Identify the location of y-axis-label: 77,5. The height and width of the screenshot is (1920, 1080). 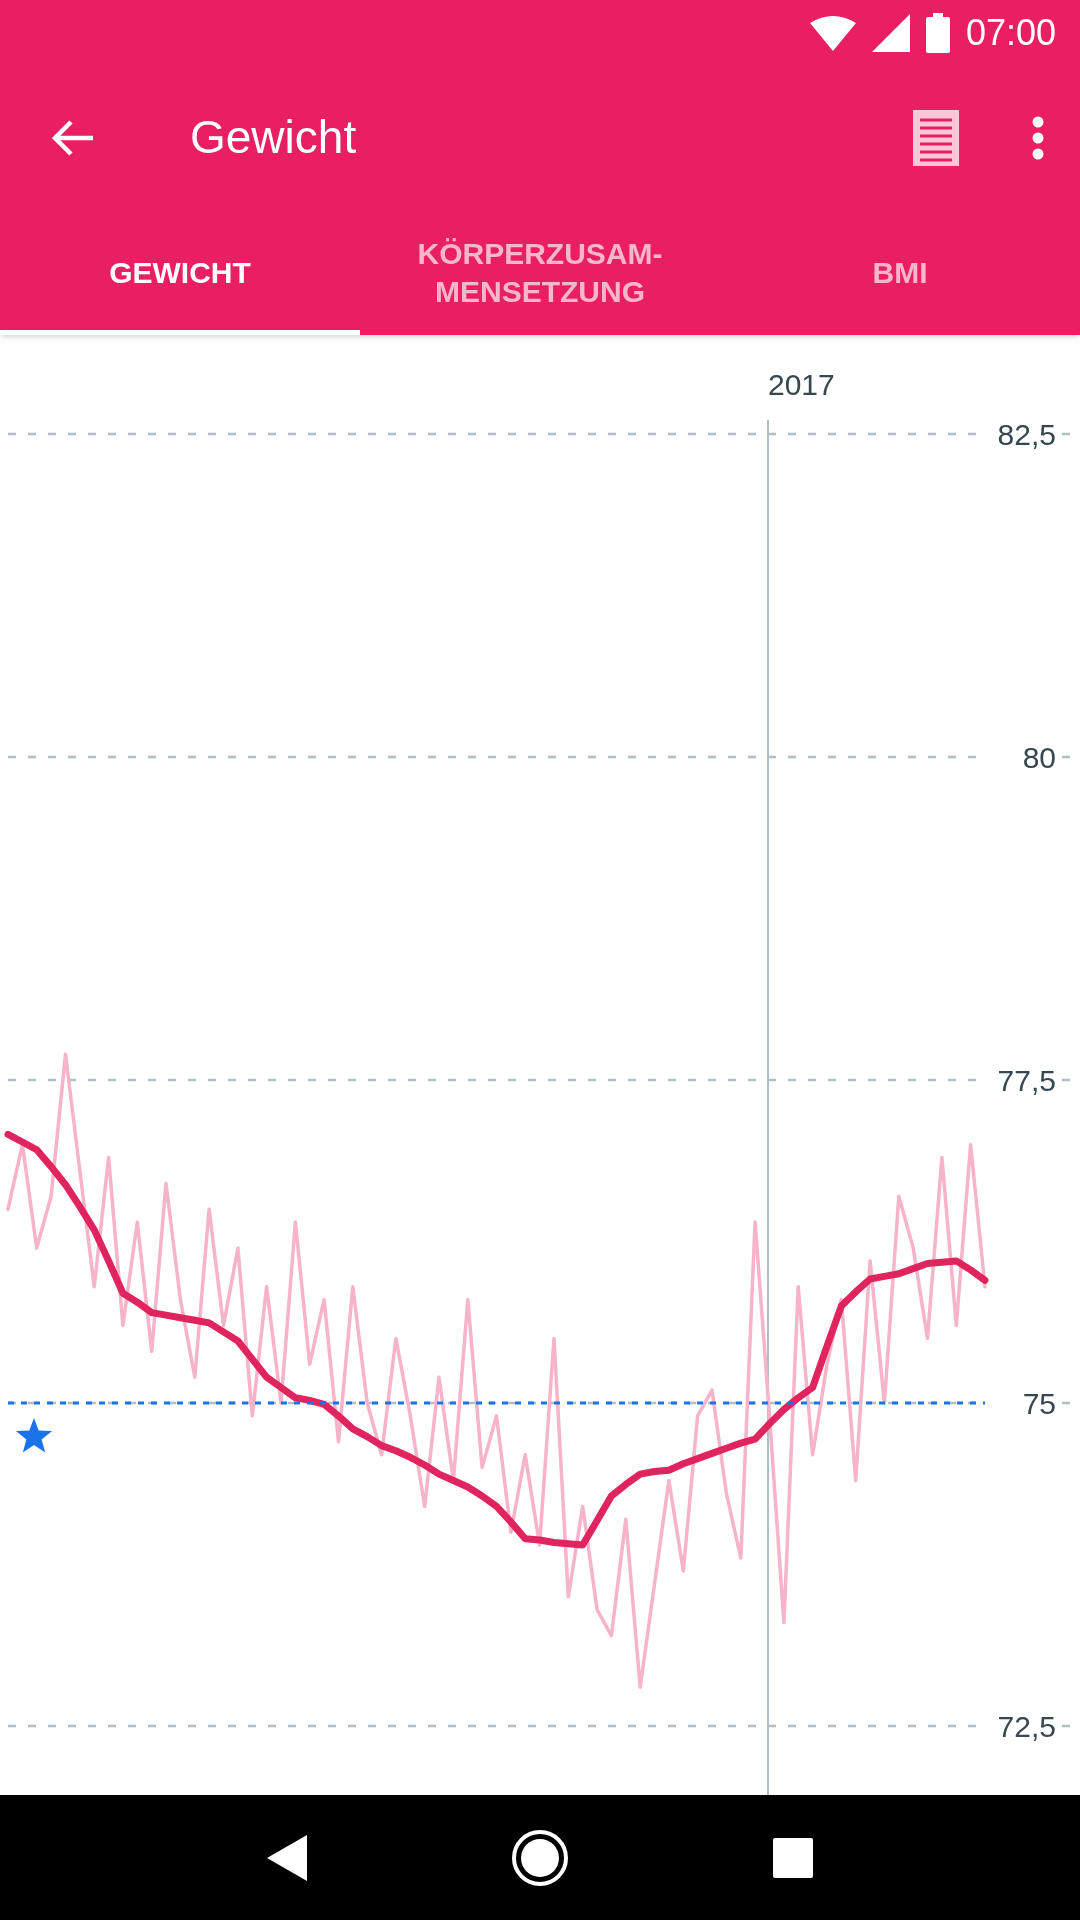
(1026, 1080).